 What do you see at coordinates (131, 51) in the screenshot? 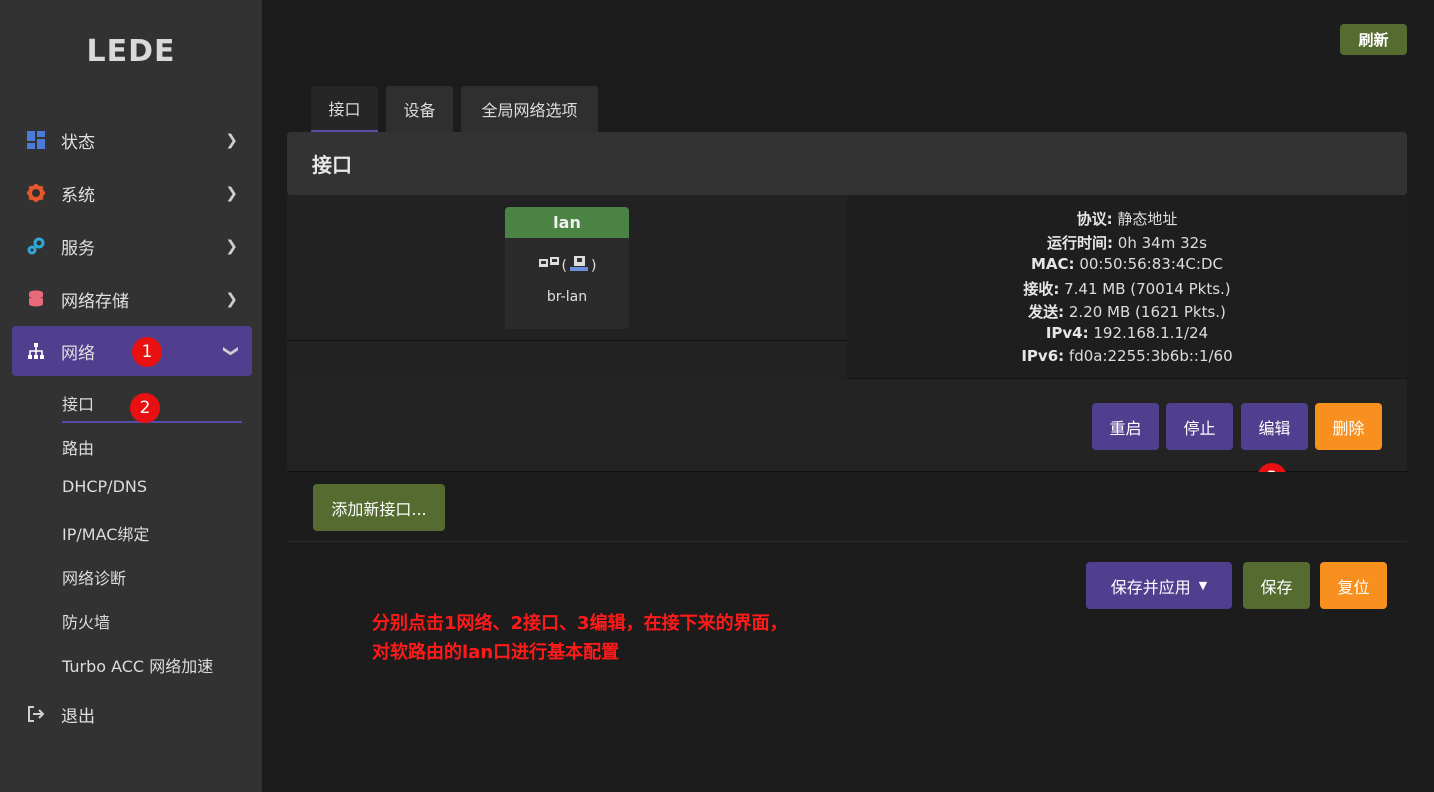
I see `logo: LEDE` at bounding box center [131, 51].